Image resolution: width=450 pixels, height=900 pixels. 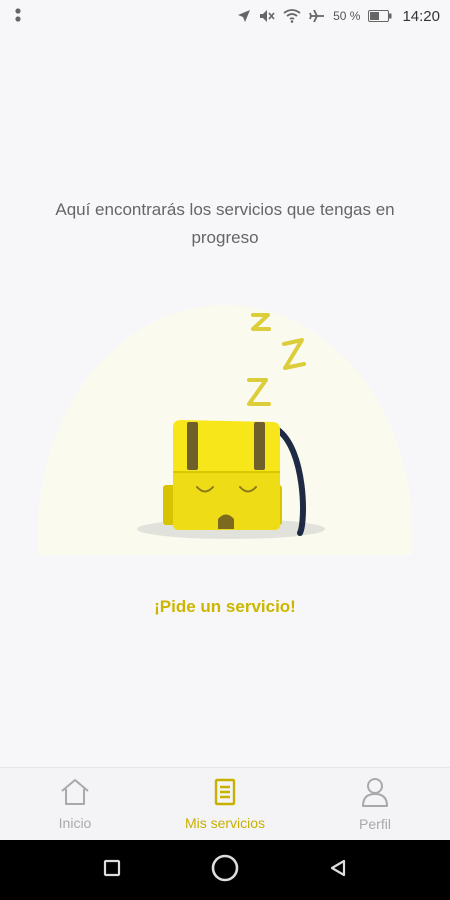 I want to click on home-button, so click(x=225, y=870).